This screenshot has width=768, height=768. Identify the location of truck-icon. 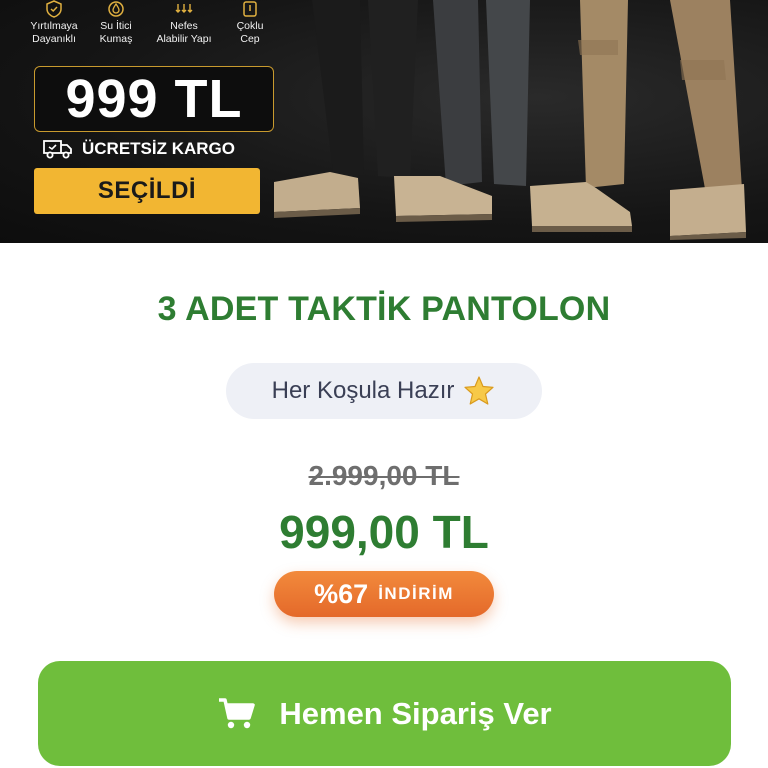
(57, 149).